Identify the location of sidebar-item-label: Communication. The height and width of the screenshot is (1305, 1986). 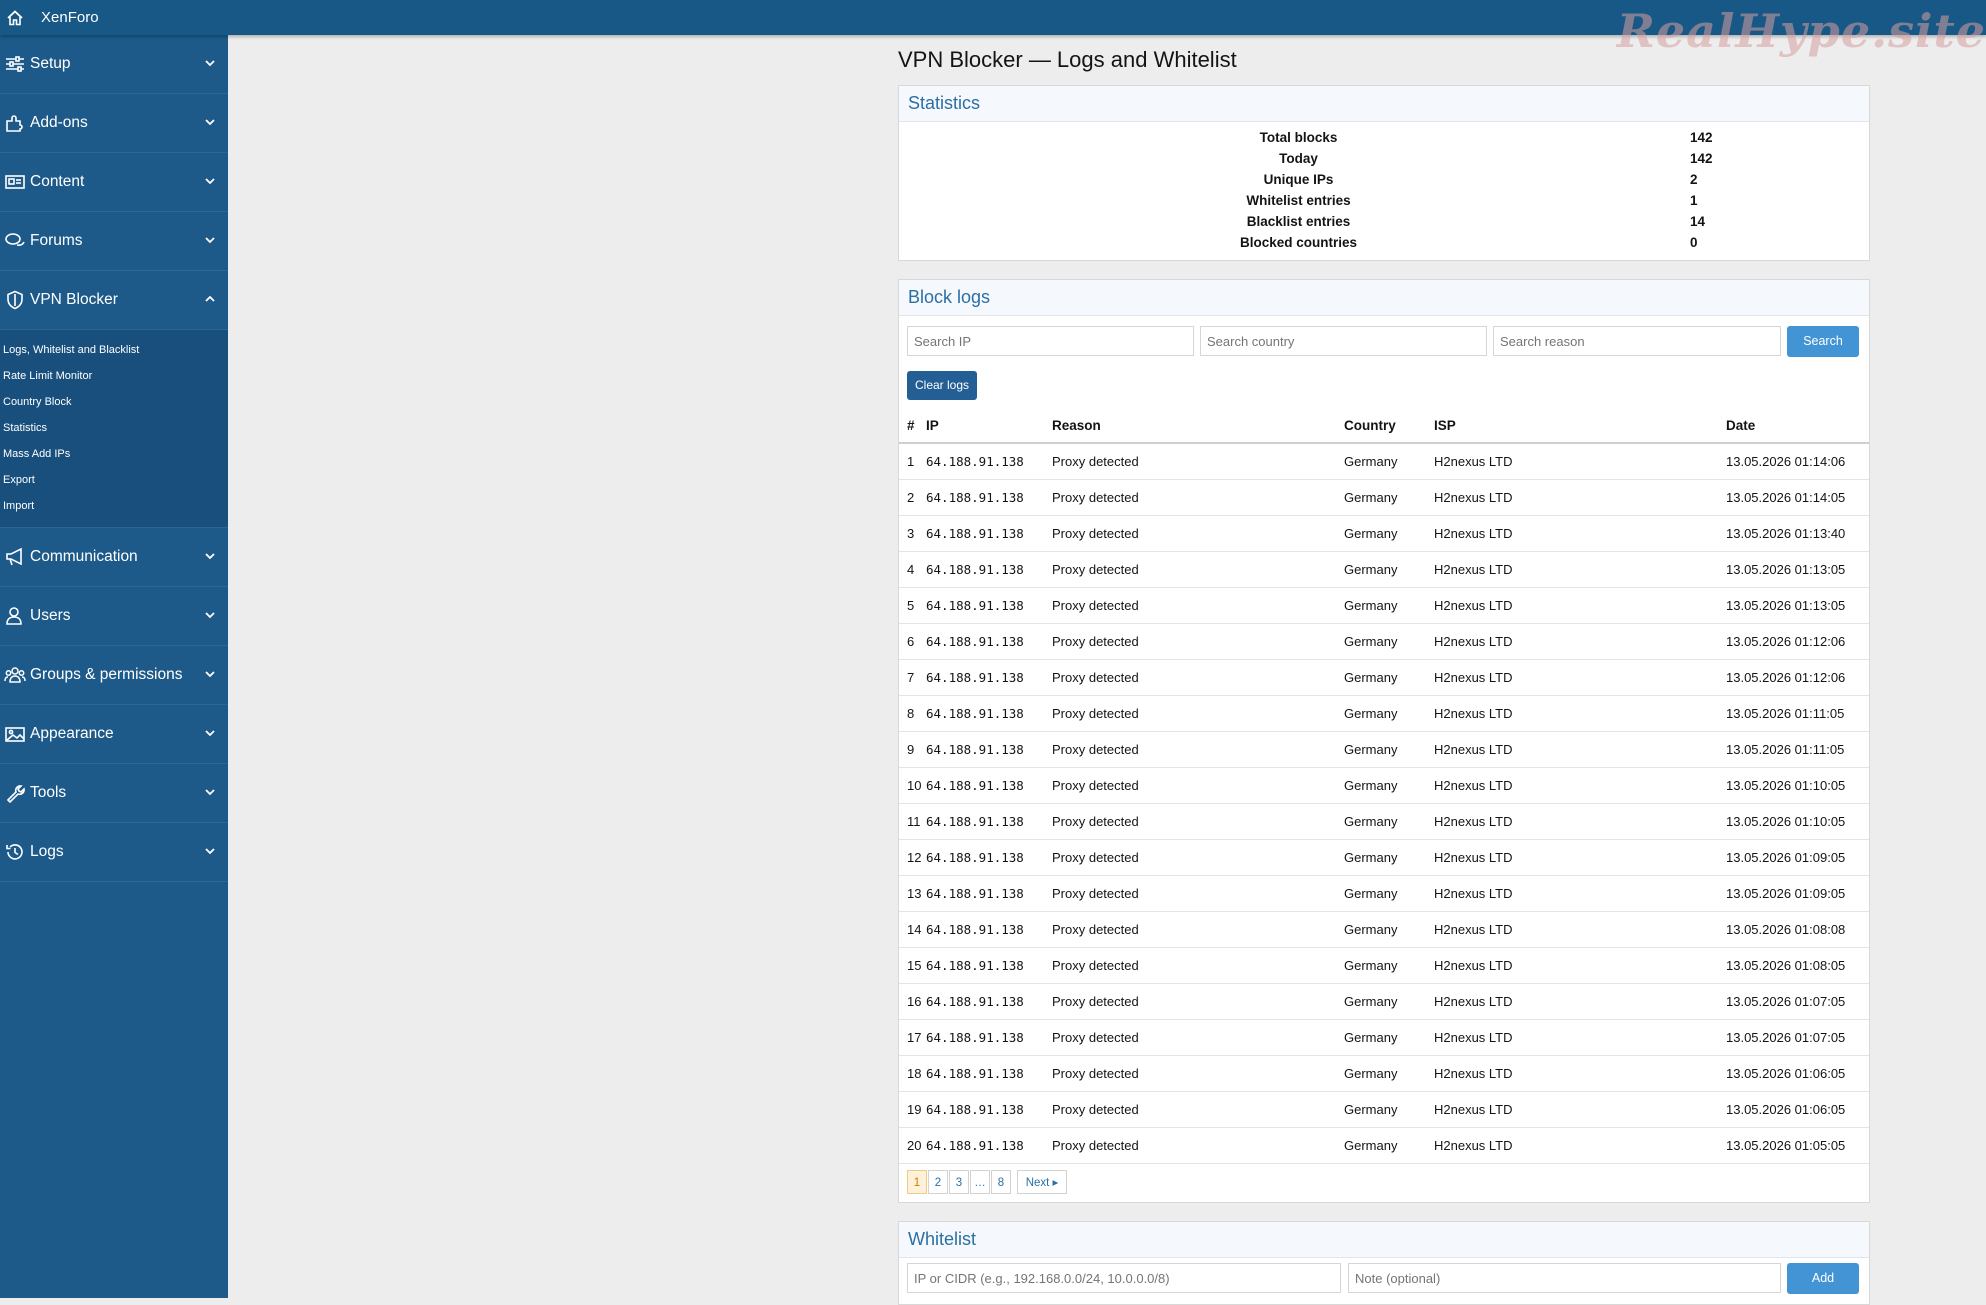
(84, 556).